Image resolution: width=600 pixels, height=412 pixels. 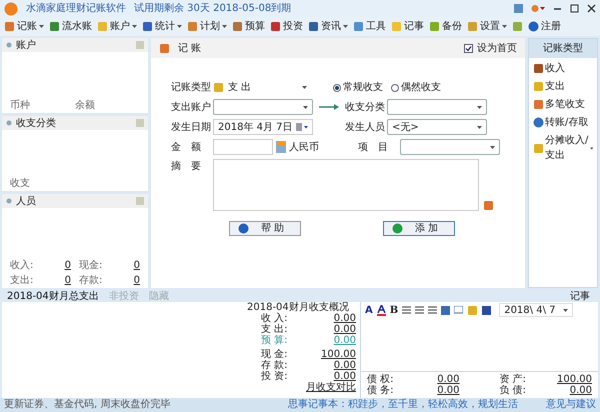 What do you see at coordinates (591, 8) in the screenshot?
I see `close-icon` at bounding box center [591, 8].